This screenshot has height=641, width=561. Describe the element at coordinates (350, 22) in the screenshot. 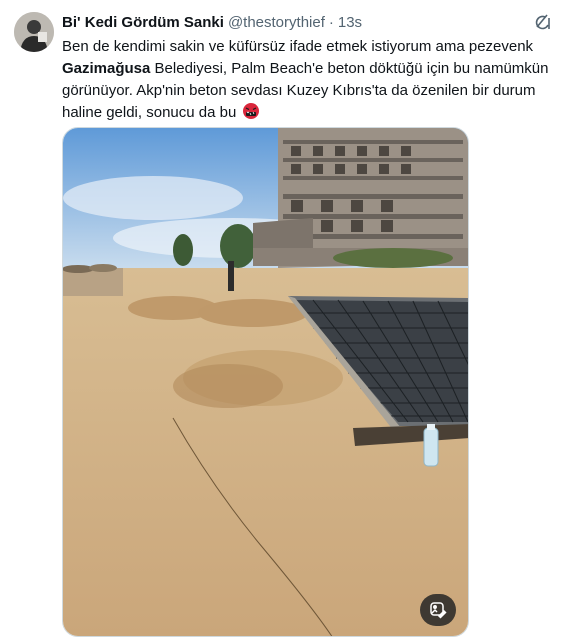

I see `timestamp: 13s` at that location.